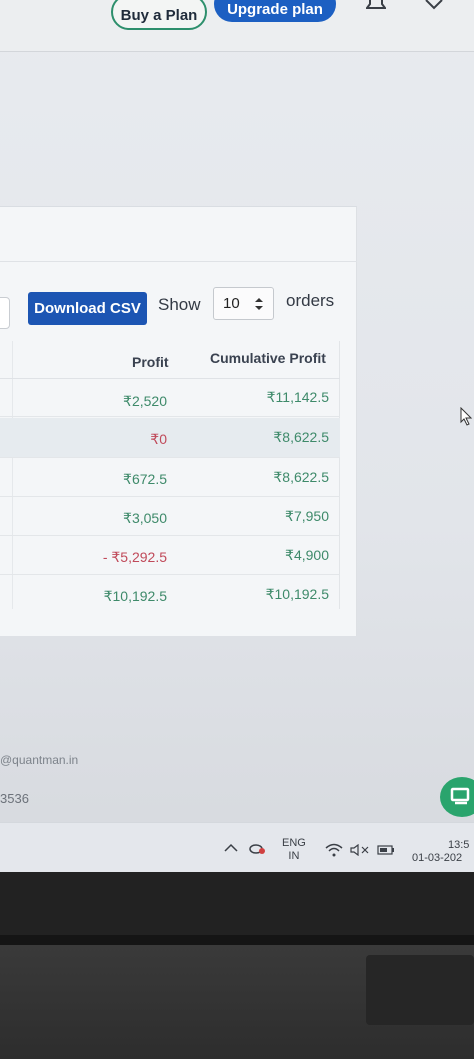 The image size is (474, 1059). I want to click on profit-cell: ₹3,050, so click(145, 518).